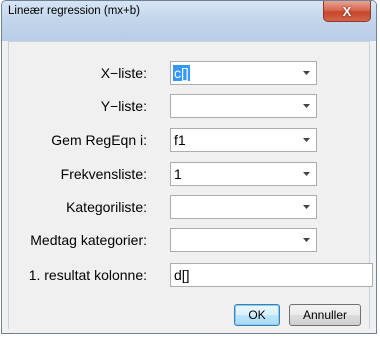  Describe the element at coordinates (178, 174) in the screenshot. I see `frequency-list-value: 1` at that location.